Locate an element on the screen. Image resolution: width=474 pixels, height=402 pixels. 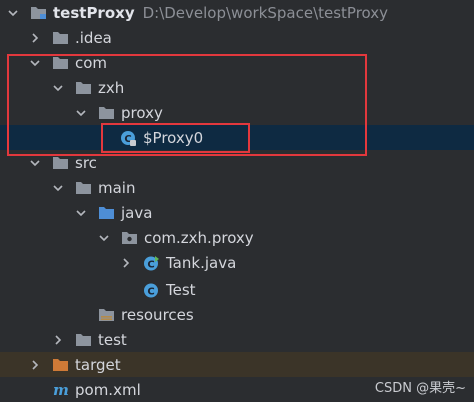
package-icon is located at coordinates (129, 237).